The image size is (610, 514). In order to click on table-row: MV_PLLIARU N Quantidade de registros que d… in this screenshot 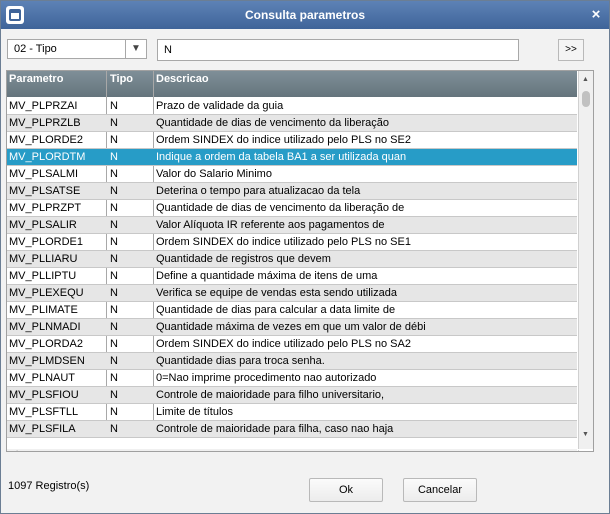, I will do `click(292, 259)`.